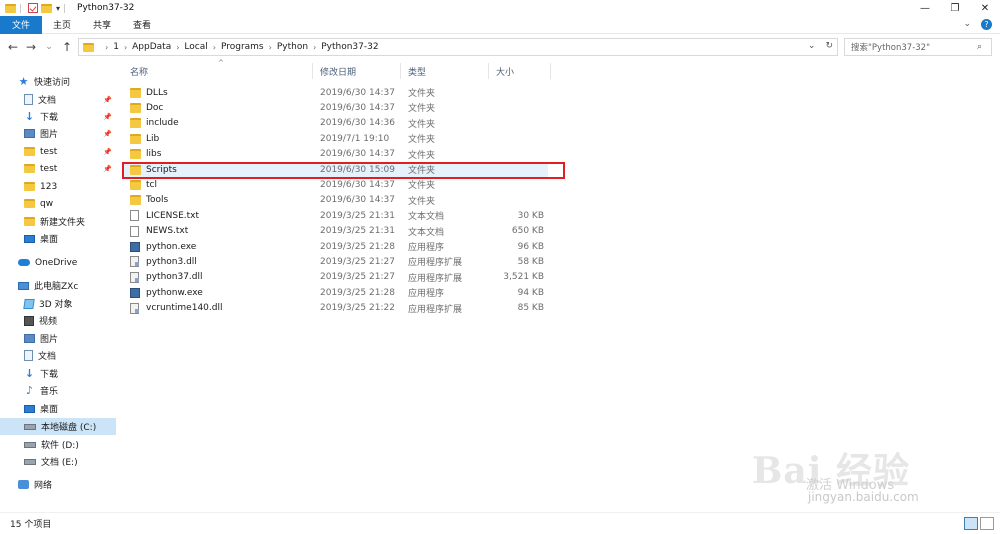 The image size is (1000, 534). What do you see at coordinates (21, 24) in the screenshot?
I see `tab-file: 文件` at bounding box center [21, 24].